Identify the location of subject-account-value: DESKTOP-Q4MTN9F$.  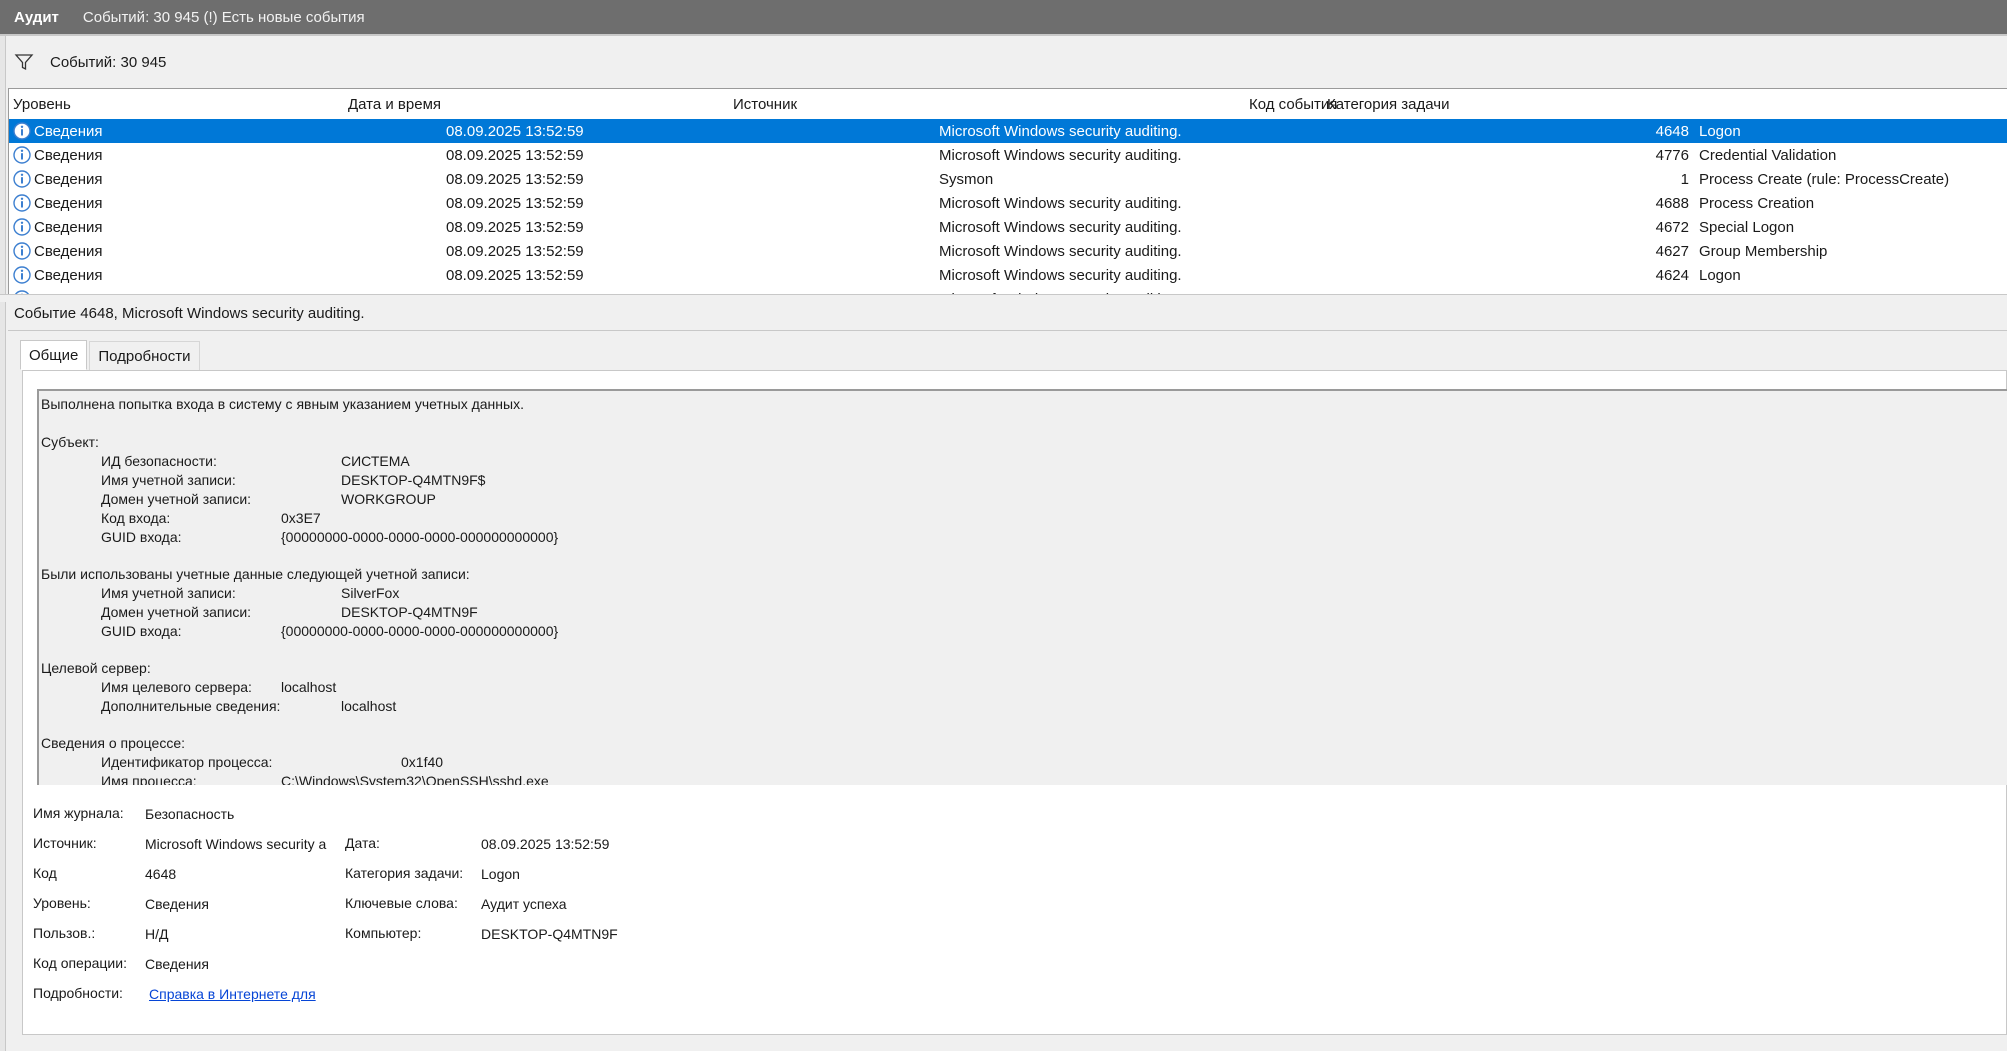
(413, 480).